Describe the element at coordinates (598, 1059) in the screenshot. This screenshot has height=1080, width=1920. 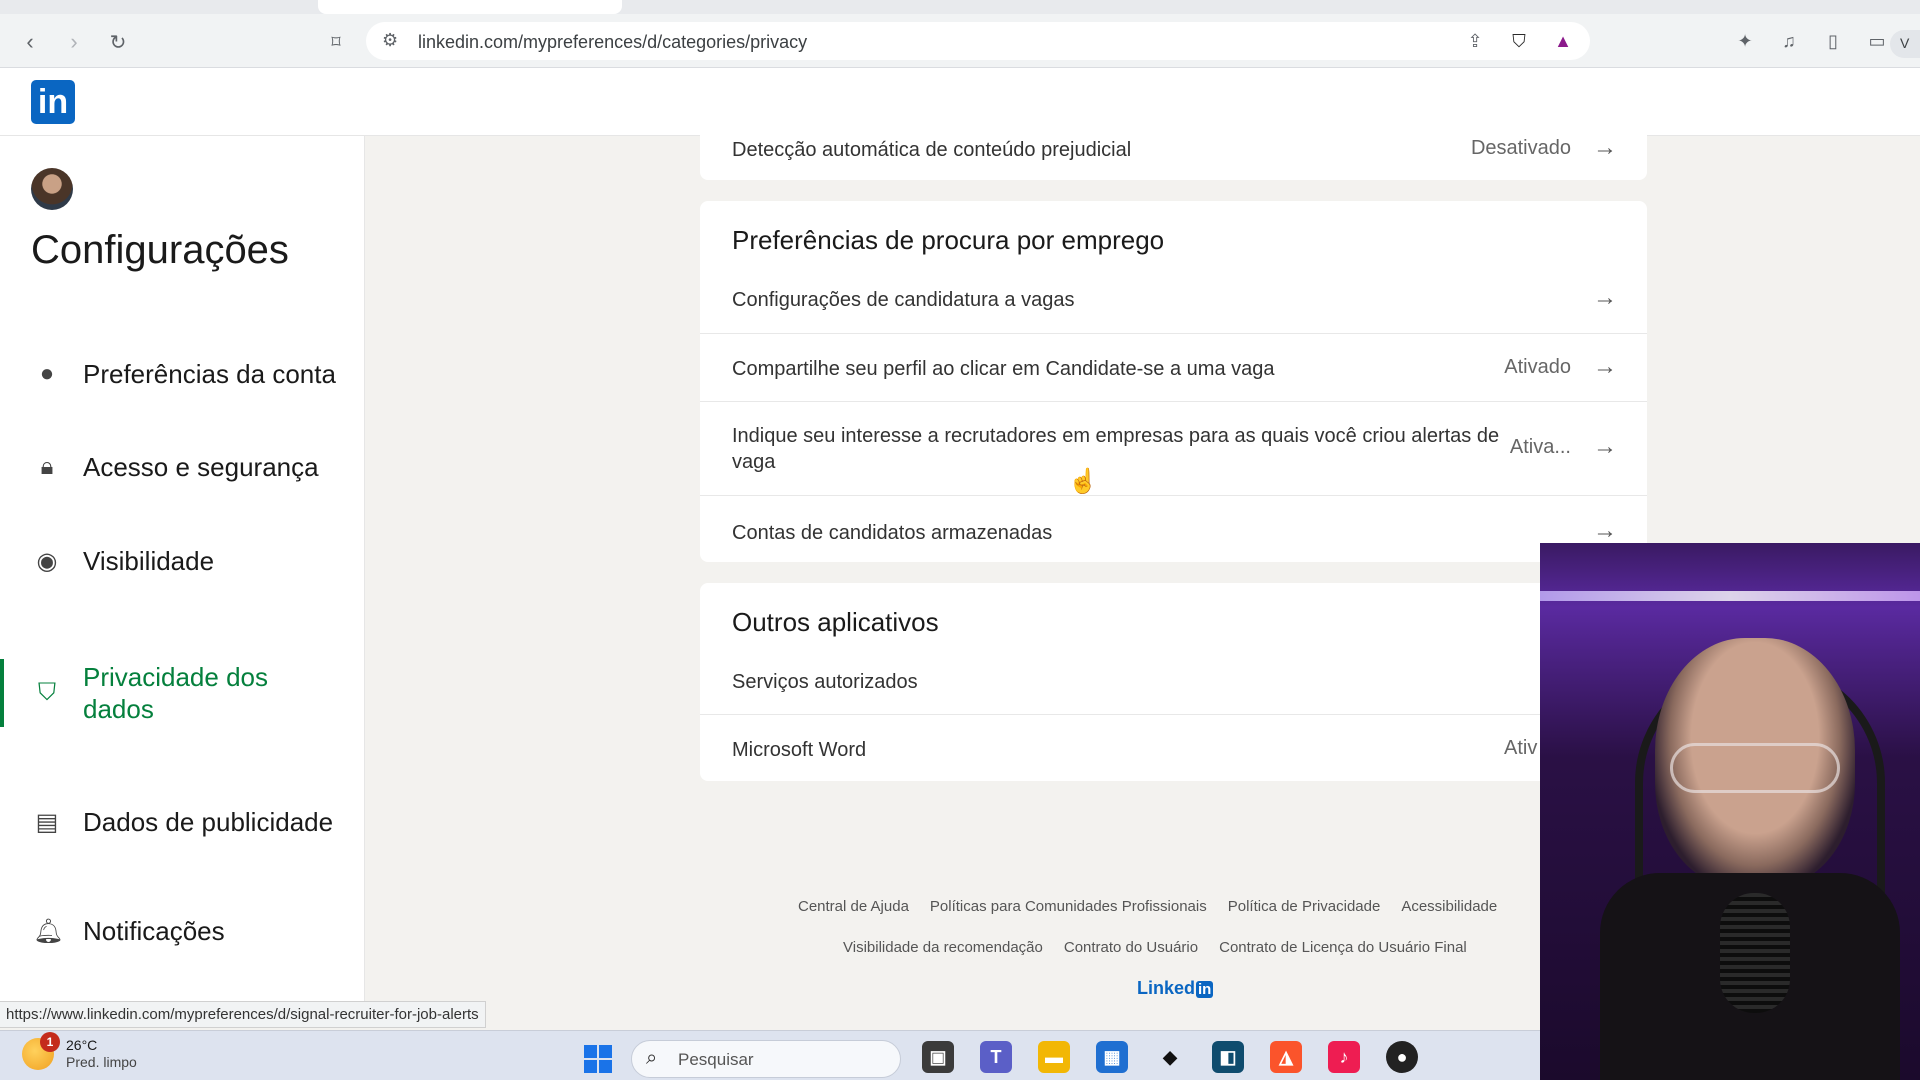
I see `windows-start-icon` at that location.